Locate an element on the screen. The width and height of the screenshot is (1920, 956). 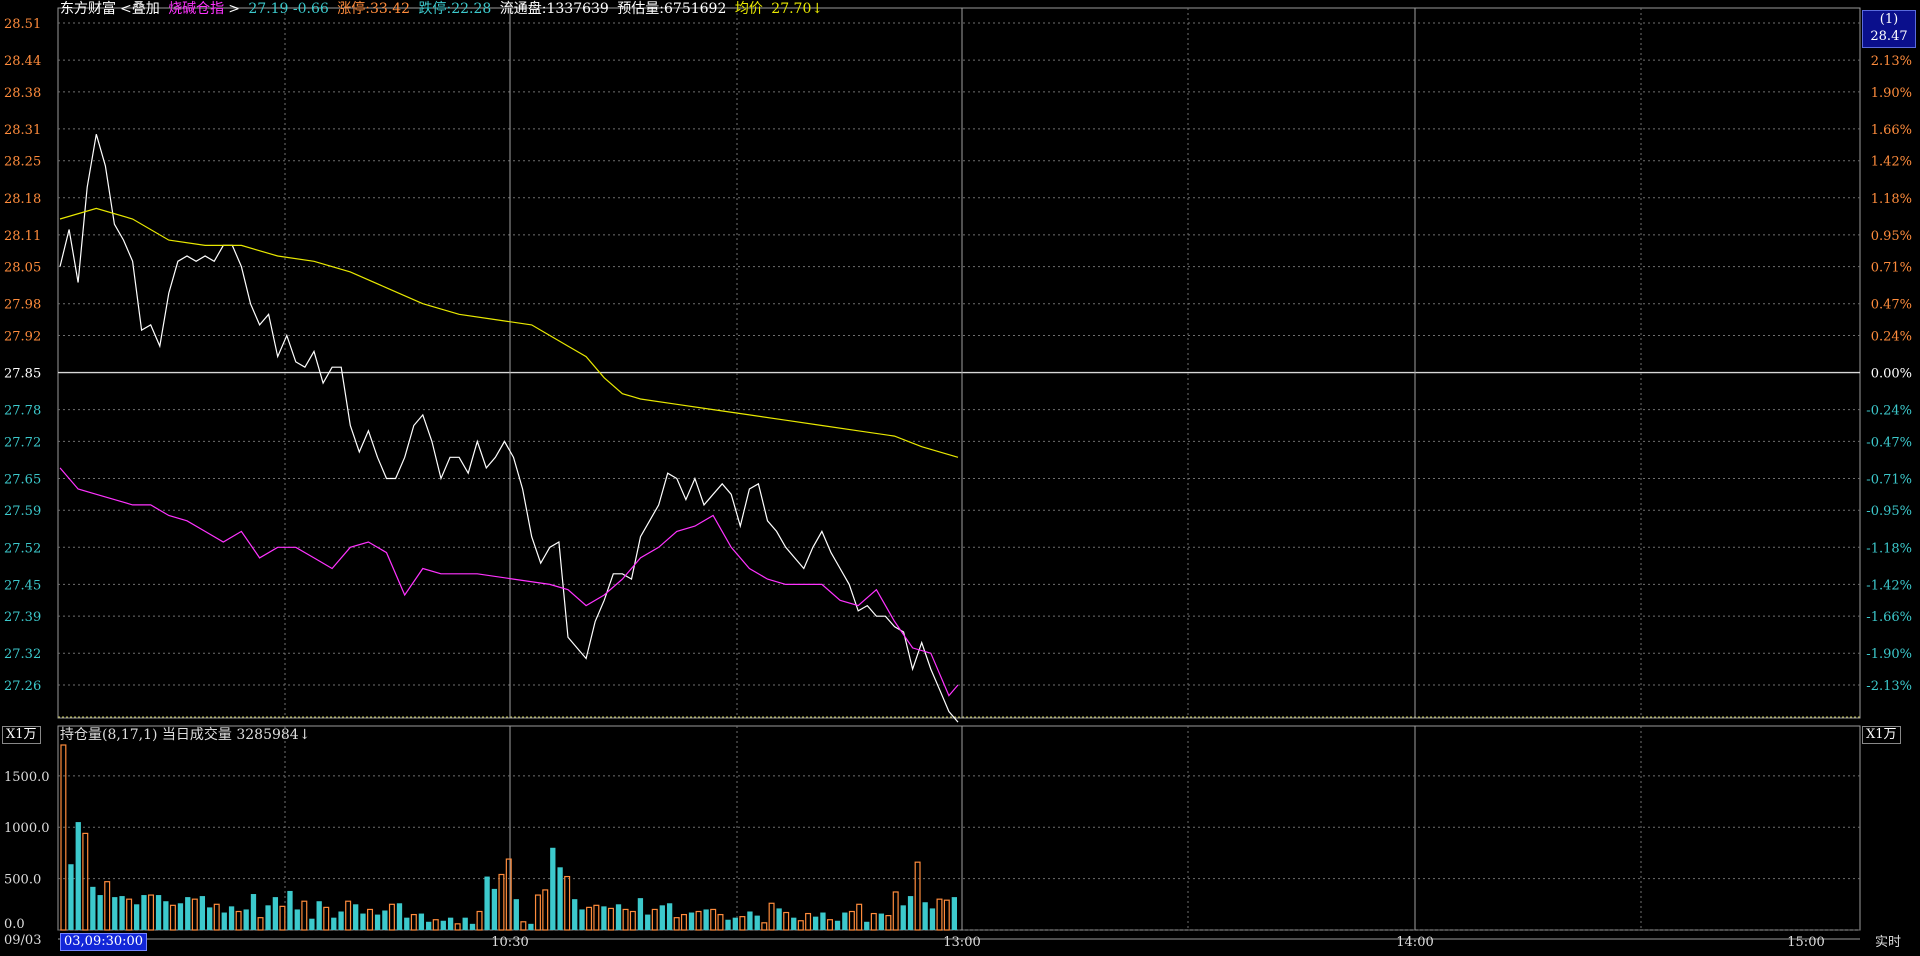
percent-tick-label: 0.95% is located at coordinates (1891, 236).